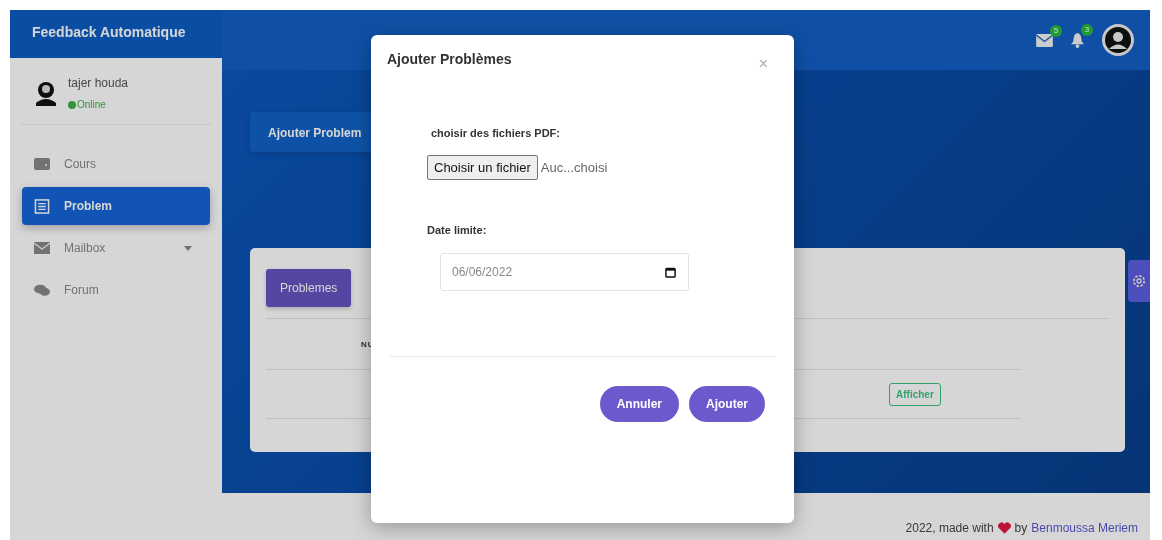 The width and height of the screenshot is (1162, 540). I want to click on add-button: Ajouter, so click(727, 404).